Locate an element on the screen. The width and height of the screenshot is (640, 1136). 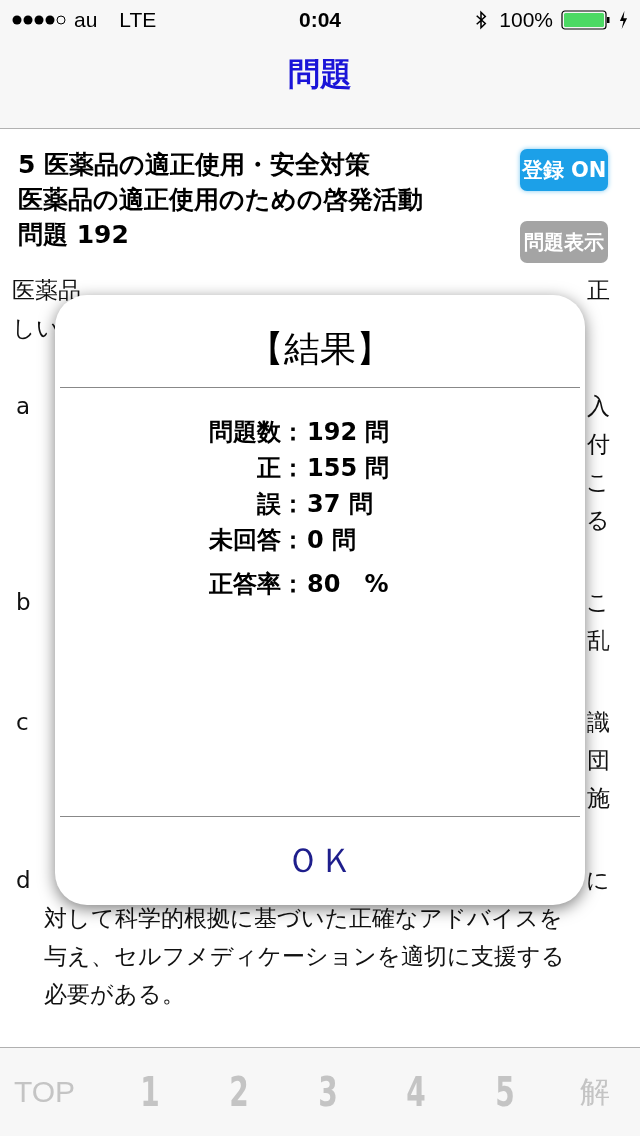
battery-percent: 100% is located at coordinates (526, 20).